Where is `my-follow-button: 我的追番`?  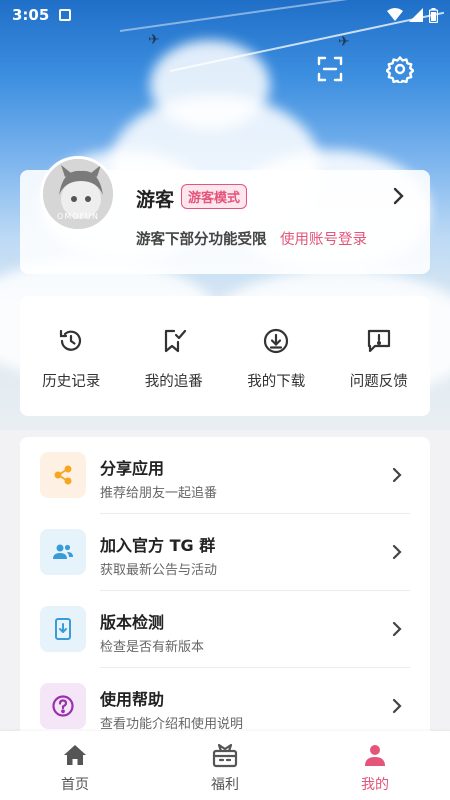
my-follow-button: 我的追番 is located at coordinates (174, 356).